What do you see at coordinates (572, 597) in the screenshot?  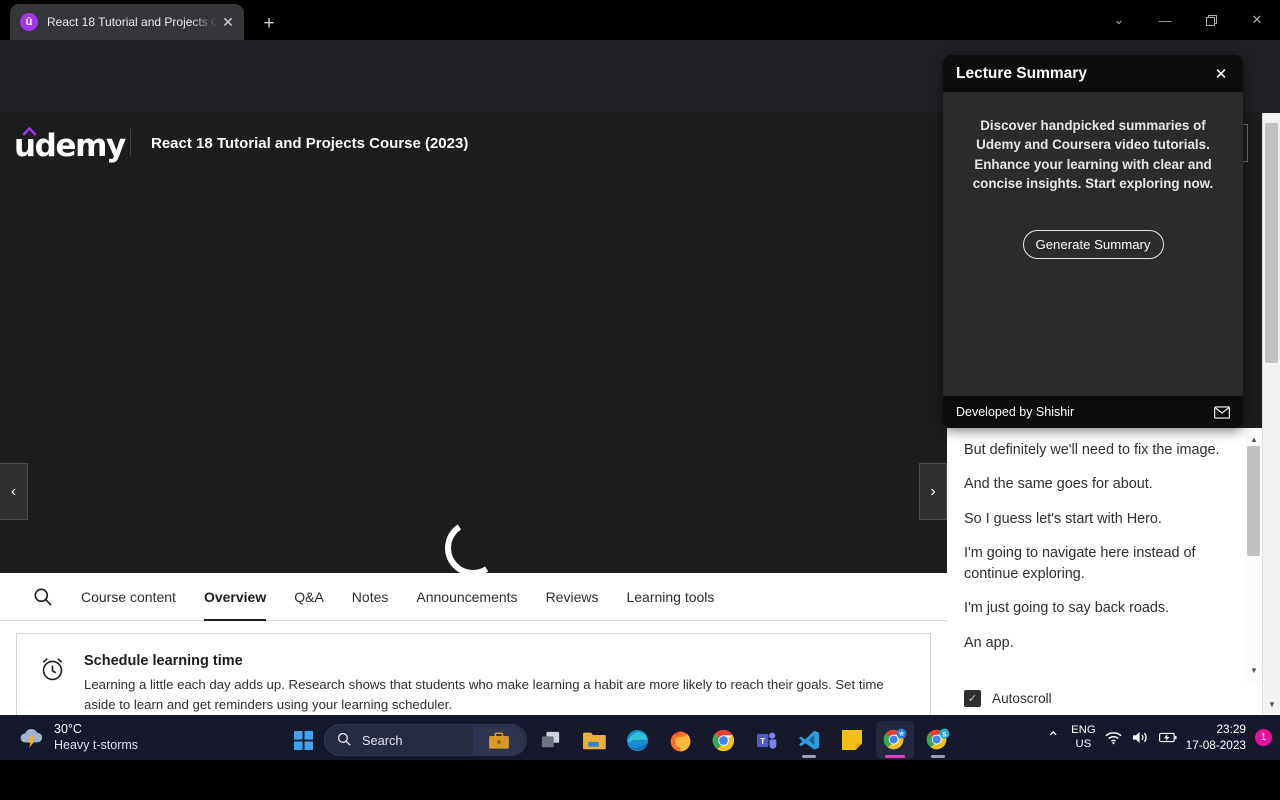 I see `tab-reviews: Reviews` at bounding box center [572, 597].